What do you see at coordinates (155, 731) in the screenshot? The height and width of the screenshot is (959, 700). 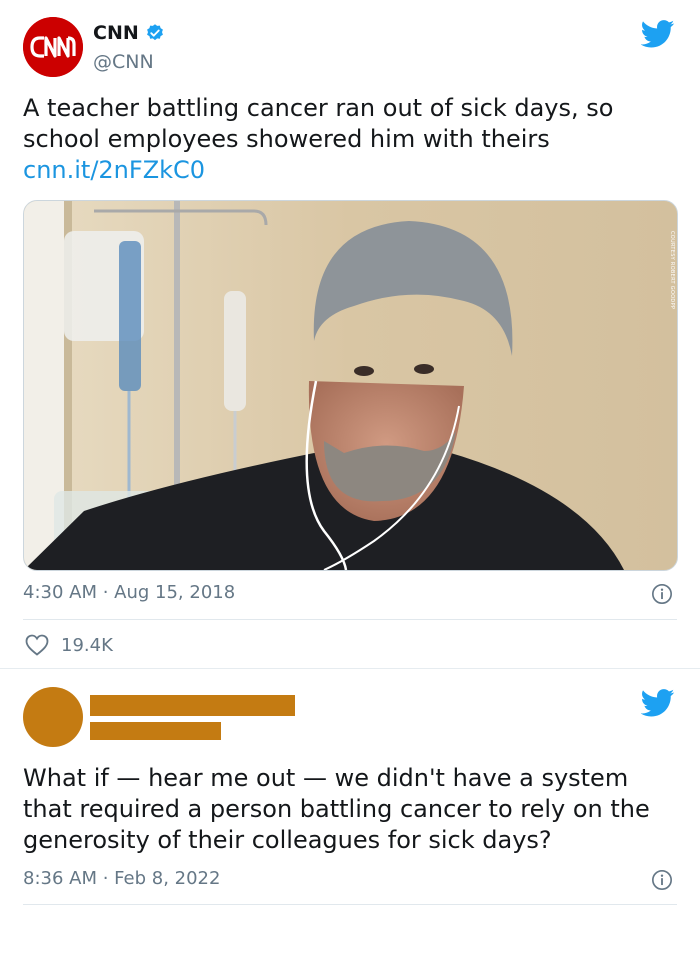 I see `redacted-handle` at bounding box center [155, 731].